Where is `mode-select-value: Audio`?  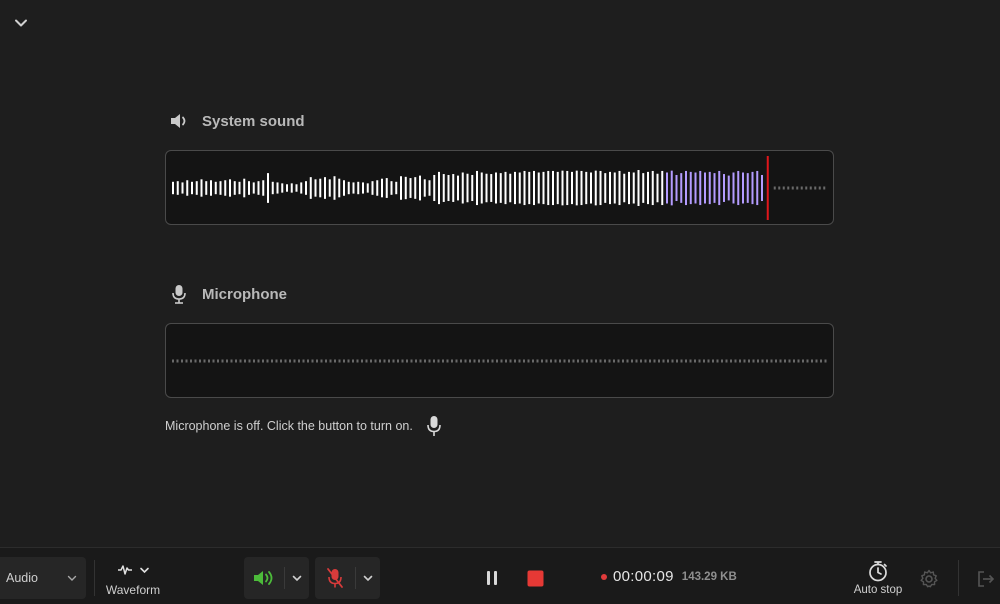
mode-select-value: Audio is located at coordinates (22, 578).